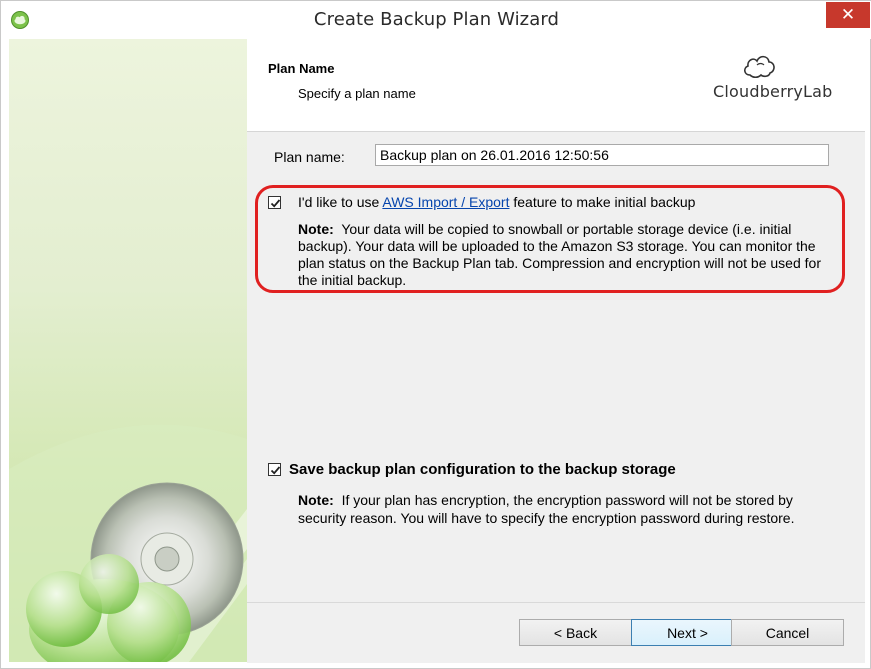  What do you see at coordinates (687, 632) in the screenshot?
I see `next-button: Next >` at bounding box center [687, 632].